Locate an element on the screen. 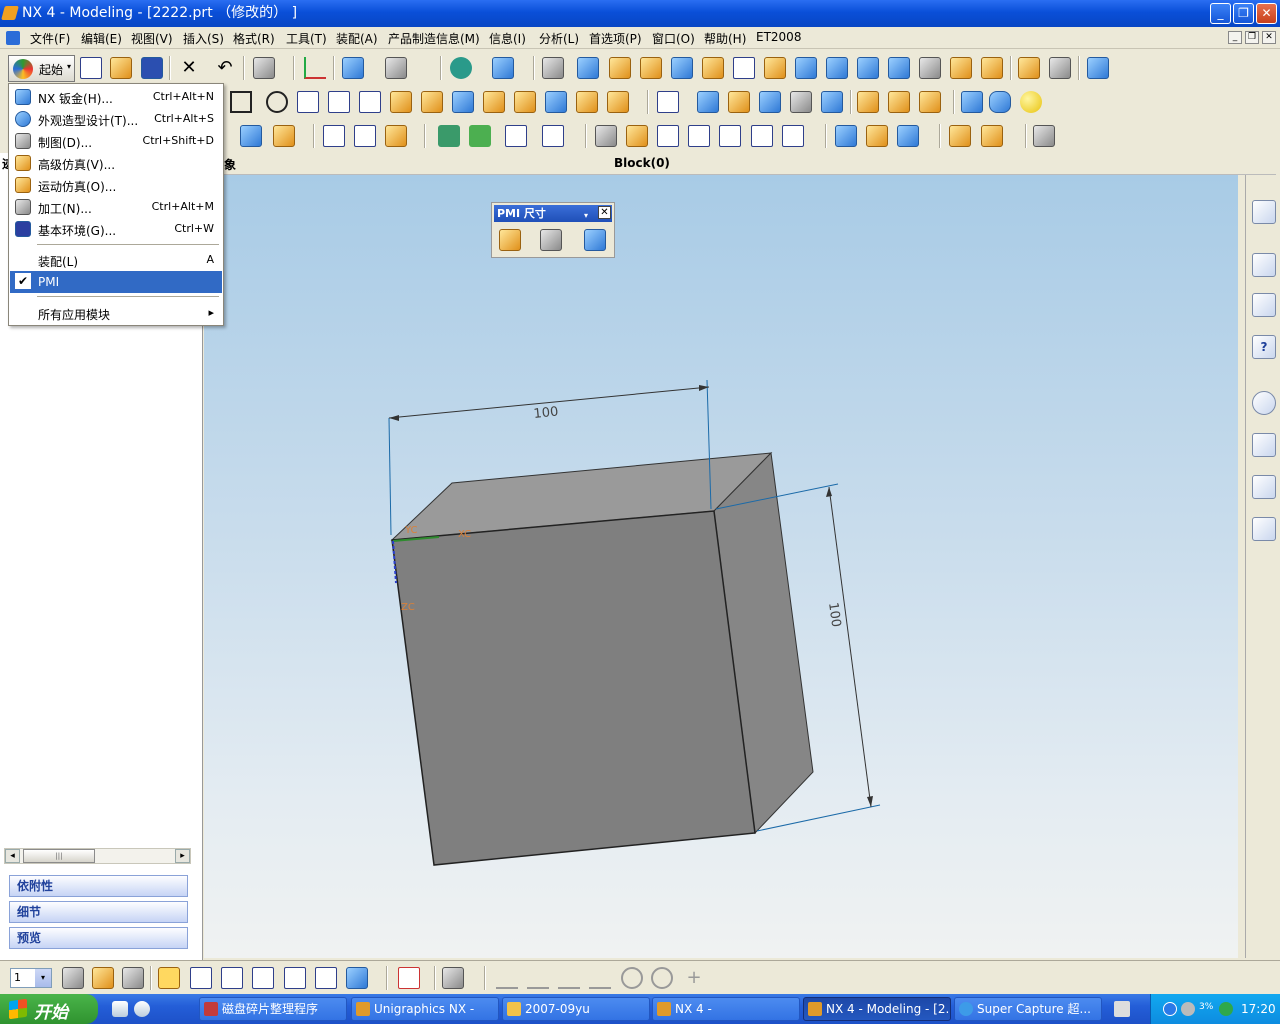 This screenshot has width=1280, height=1024. circle-icon is located at coordinates (277, 102).